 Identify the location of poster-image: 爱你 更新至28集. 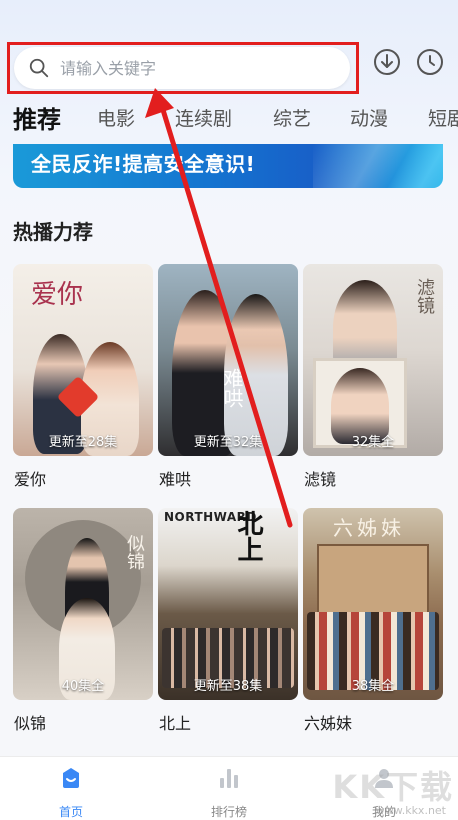
(83, 360).